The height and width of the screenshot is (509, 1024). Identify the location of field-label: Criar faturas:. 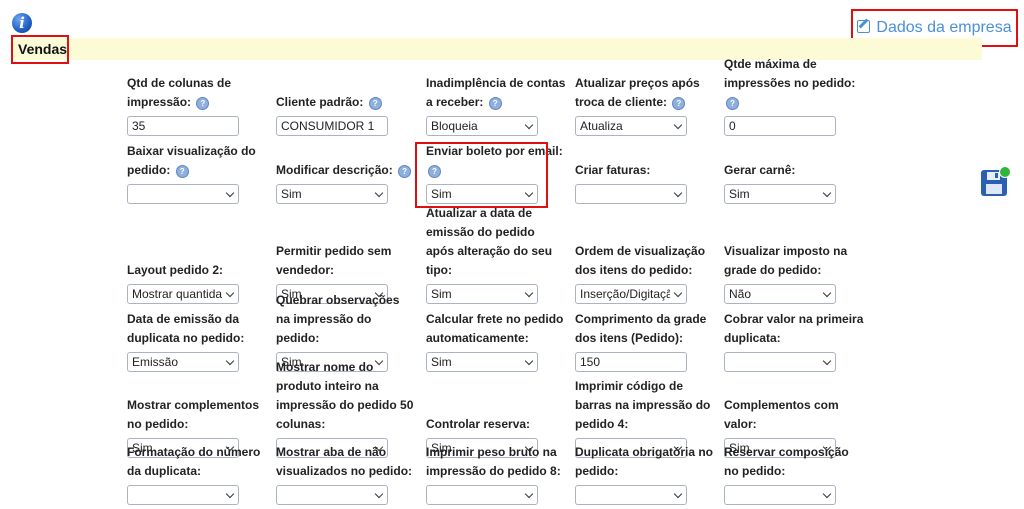
(645, 170).